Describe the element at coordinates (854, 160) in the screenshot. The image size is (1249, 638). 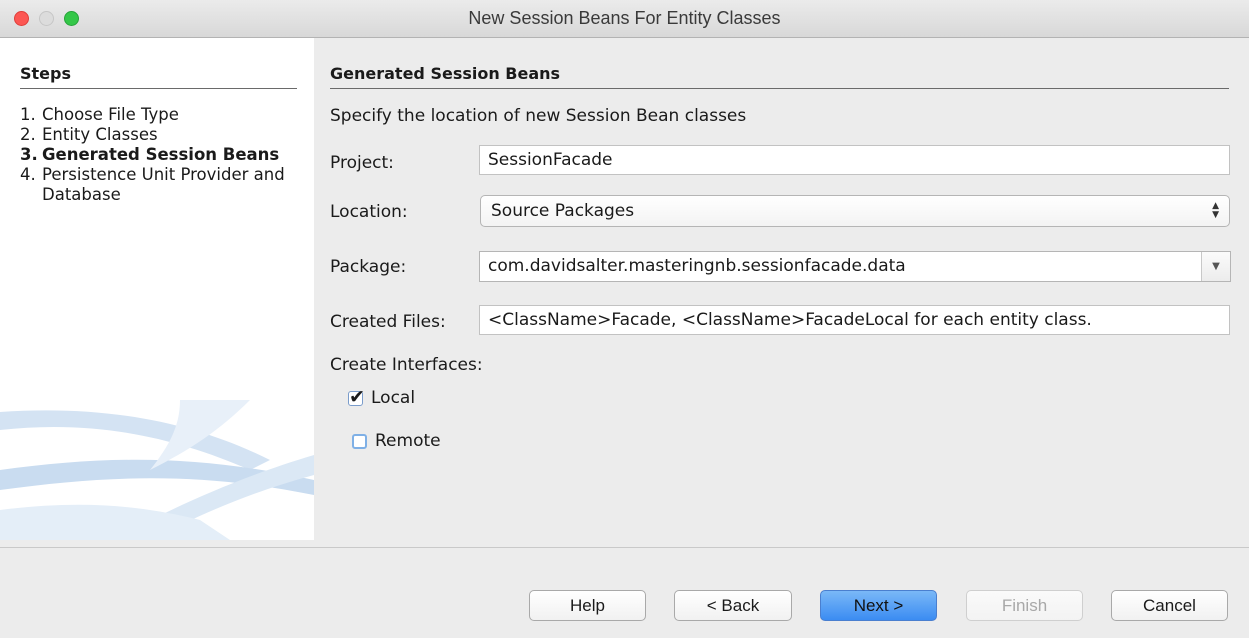
I see `project-field: SessionFacade` at that location.